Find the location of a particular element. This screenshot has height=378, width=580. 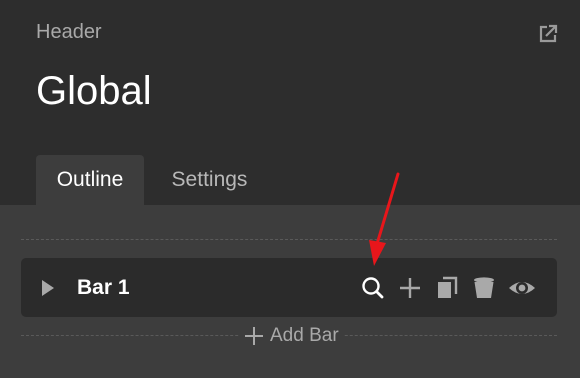

trash-icon is located at coordinates (484, 288).